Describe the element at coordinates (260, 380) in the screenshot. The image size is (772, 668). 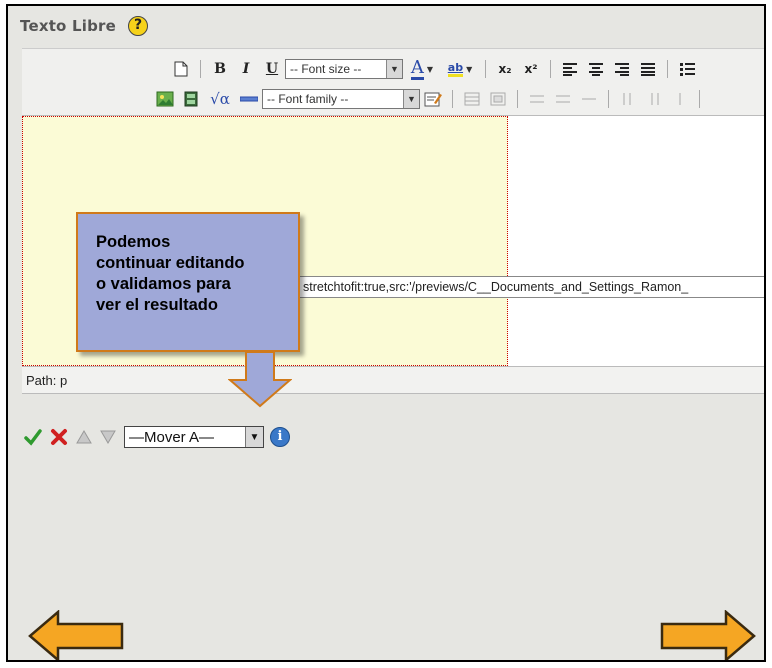
I see `callout-pointer-icon` at that location.